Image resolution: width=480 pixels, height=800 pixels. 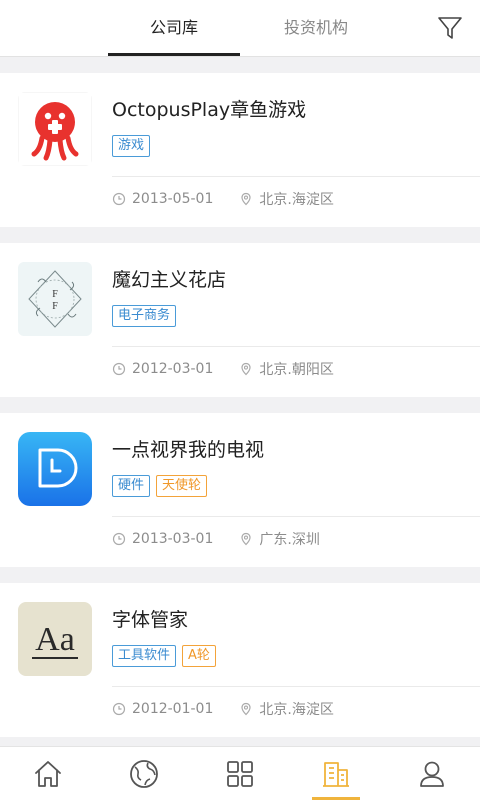 What do you see at coordinates (223, 199) in the screenshot?
I see `company-meta: 2013-05-01 北京.海淀区` at bounding box center [223, 199].